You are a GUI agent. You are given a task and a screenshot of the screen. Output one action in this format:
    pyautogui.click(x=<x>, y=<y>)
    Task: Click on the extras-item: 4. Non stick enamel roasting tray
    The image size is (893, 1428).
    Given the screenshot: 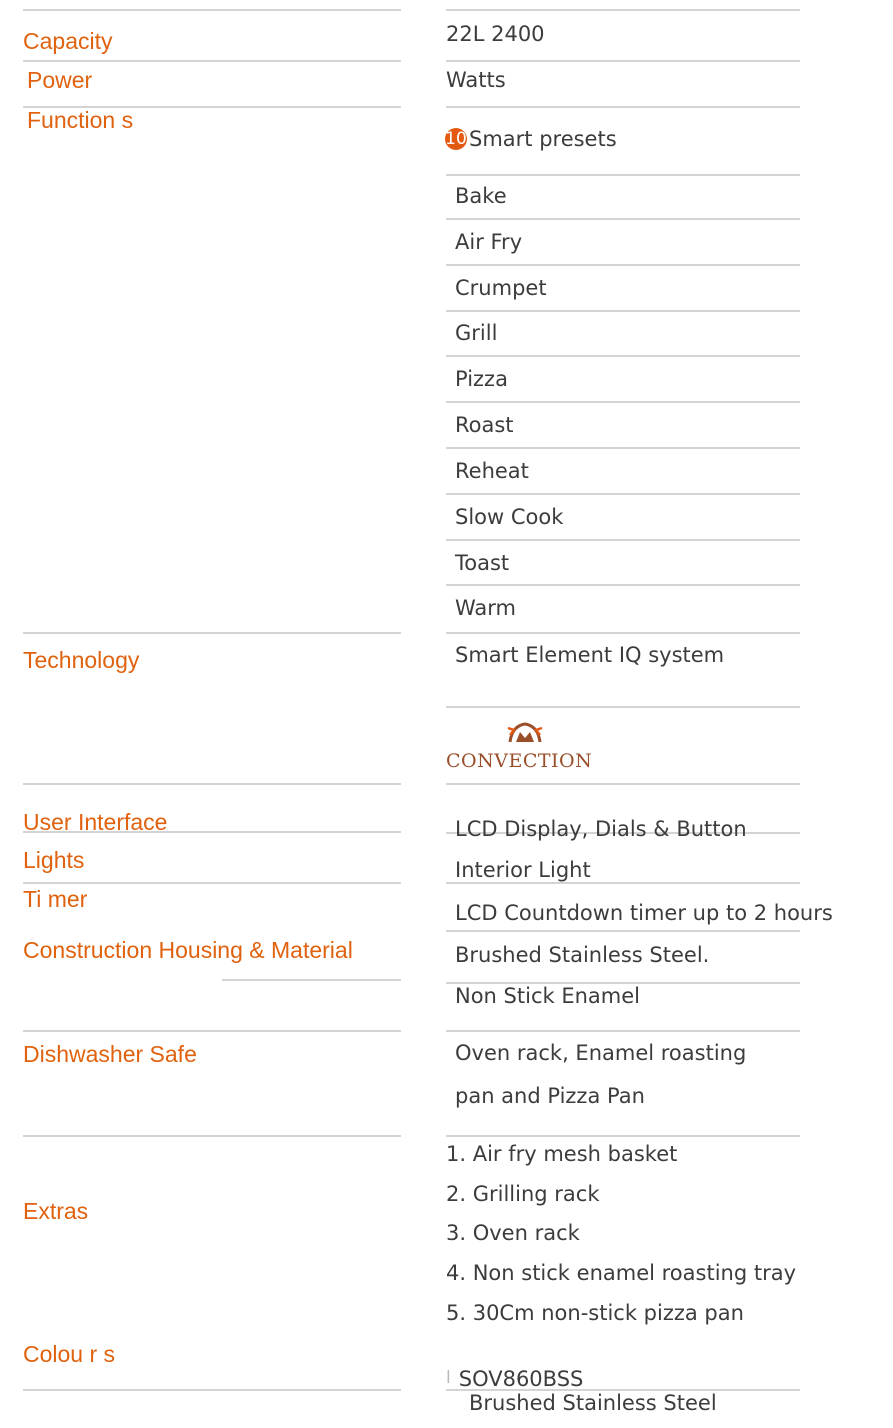 What is the action you would take?
    pyautogui.click(x=621, y=1273)
    